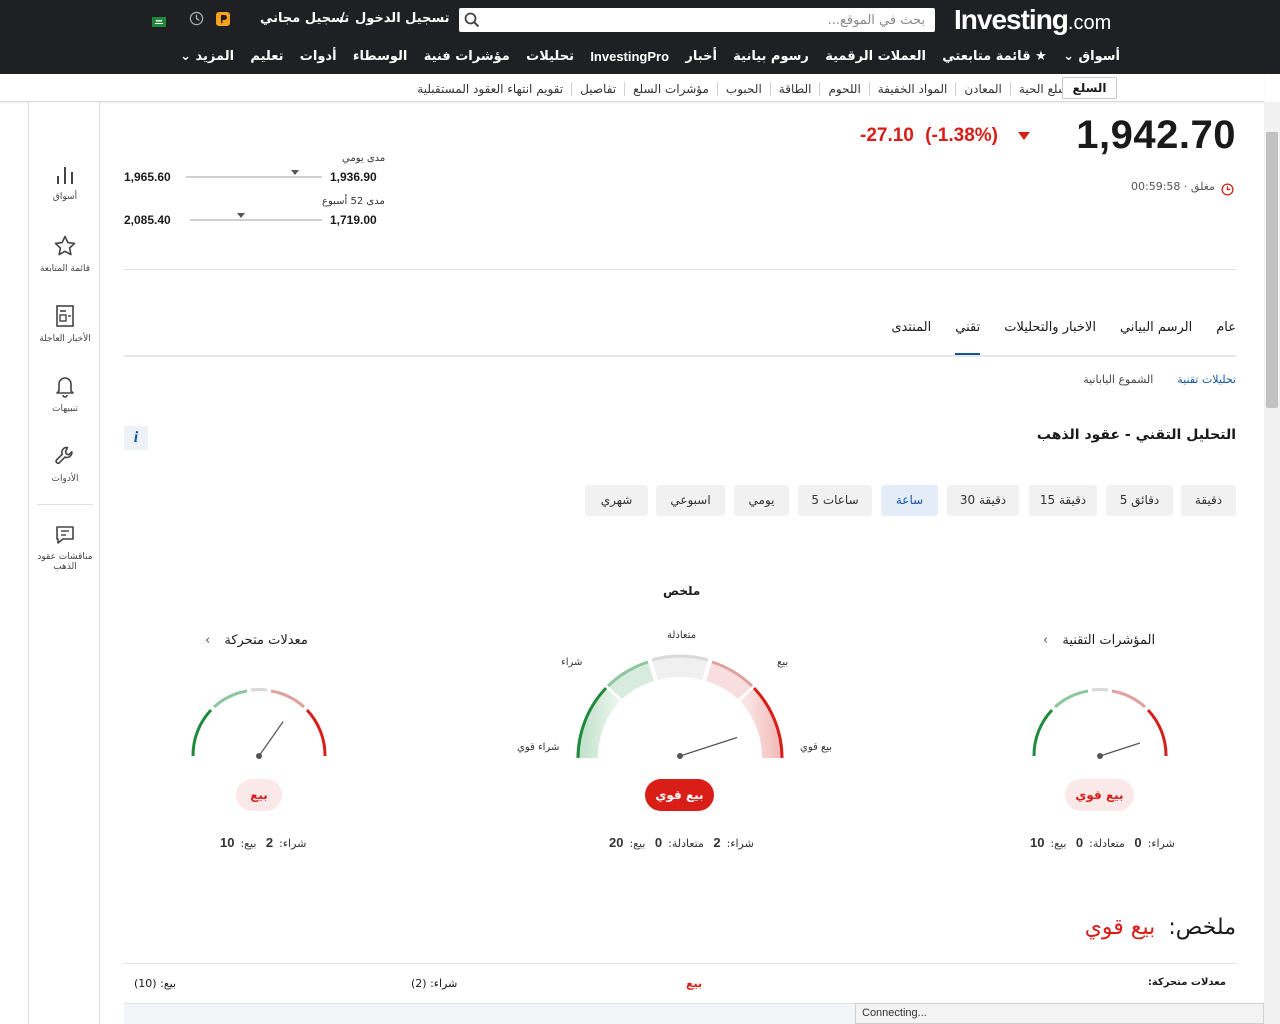 This screenshot has width=1280, height=1024. Describe the element at coordinates (715, 20) in the screenshot. I see `search-input` at that location.